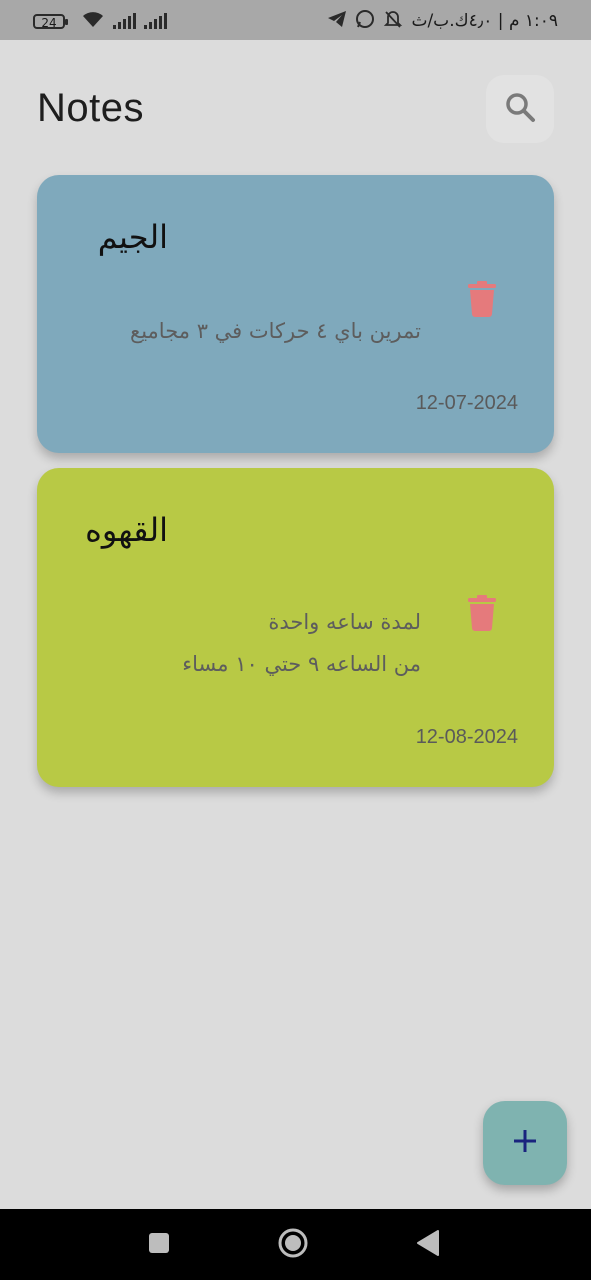 The width and height of the screenshot is (591, 1280). I want to click on status-time: ١:٠٩ م | ٤٫٠ك.ب/ث, so click(484, 21).